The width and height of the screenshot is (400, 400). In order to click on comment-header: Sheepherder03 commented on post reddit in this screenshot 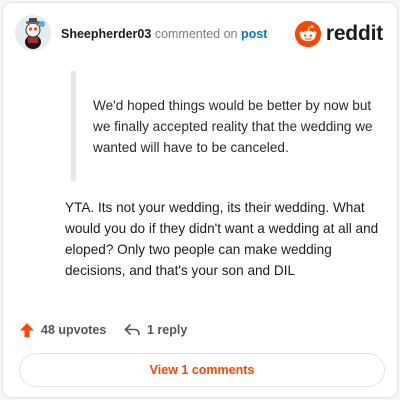, I will do `click(200, 35)`.